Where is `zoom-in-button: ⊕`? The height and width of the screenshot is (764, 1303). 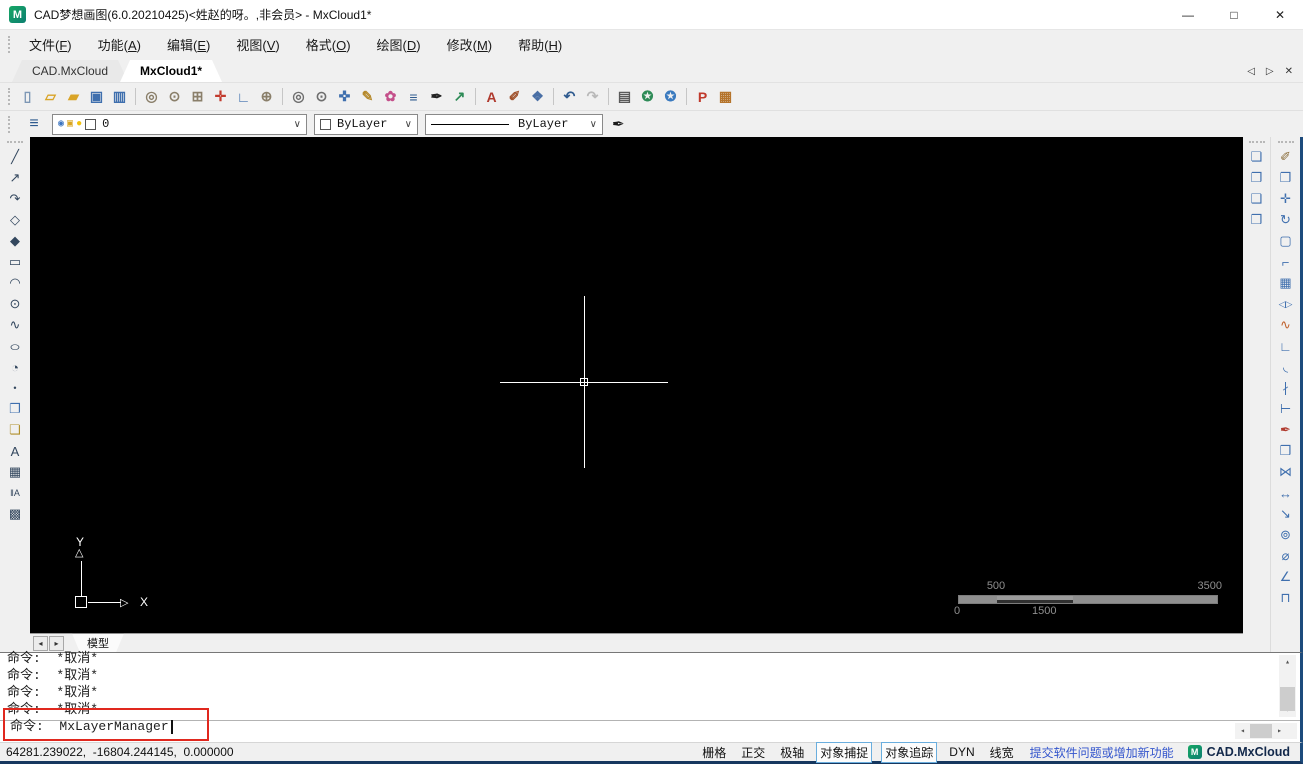
zoom-in-button: ⊕ is located at coordinates (266, 97).